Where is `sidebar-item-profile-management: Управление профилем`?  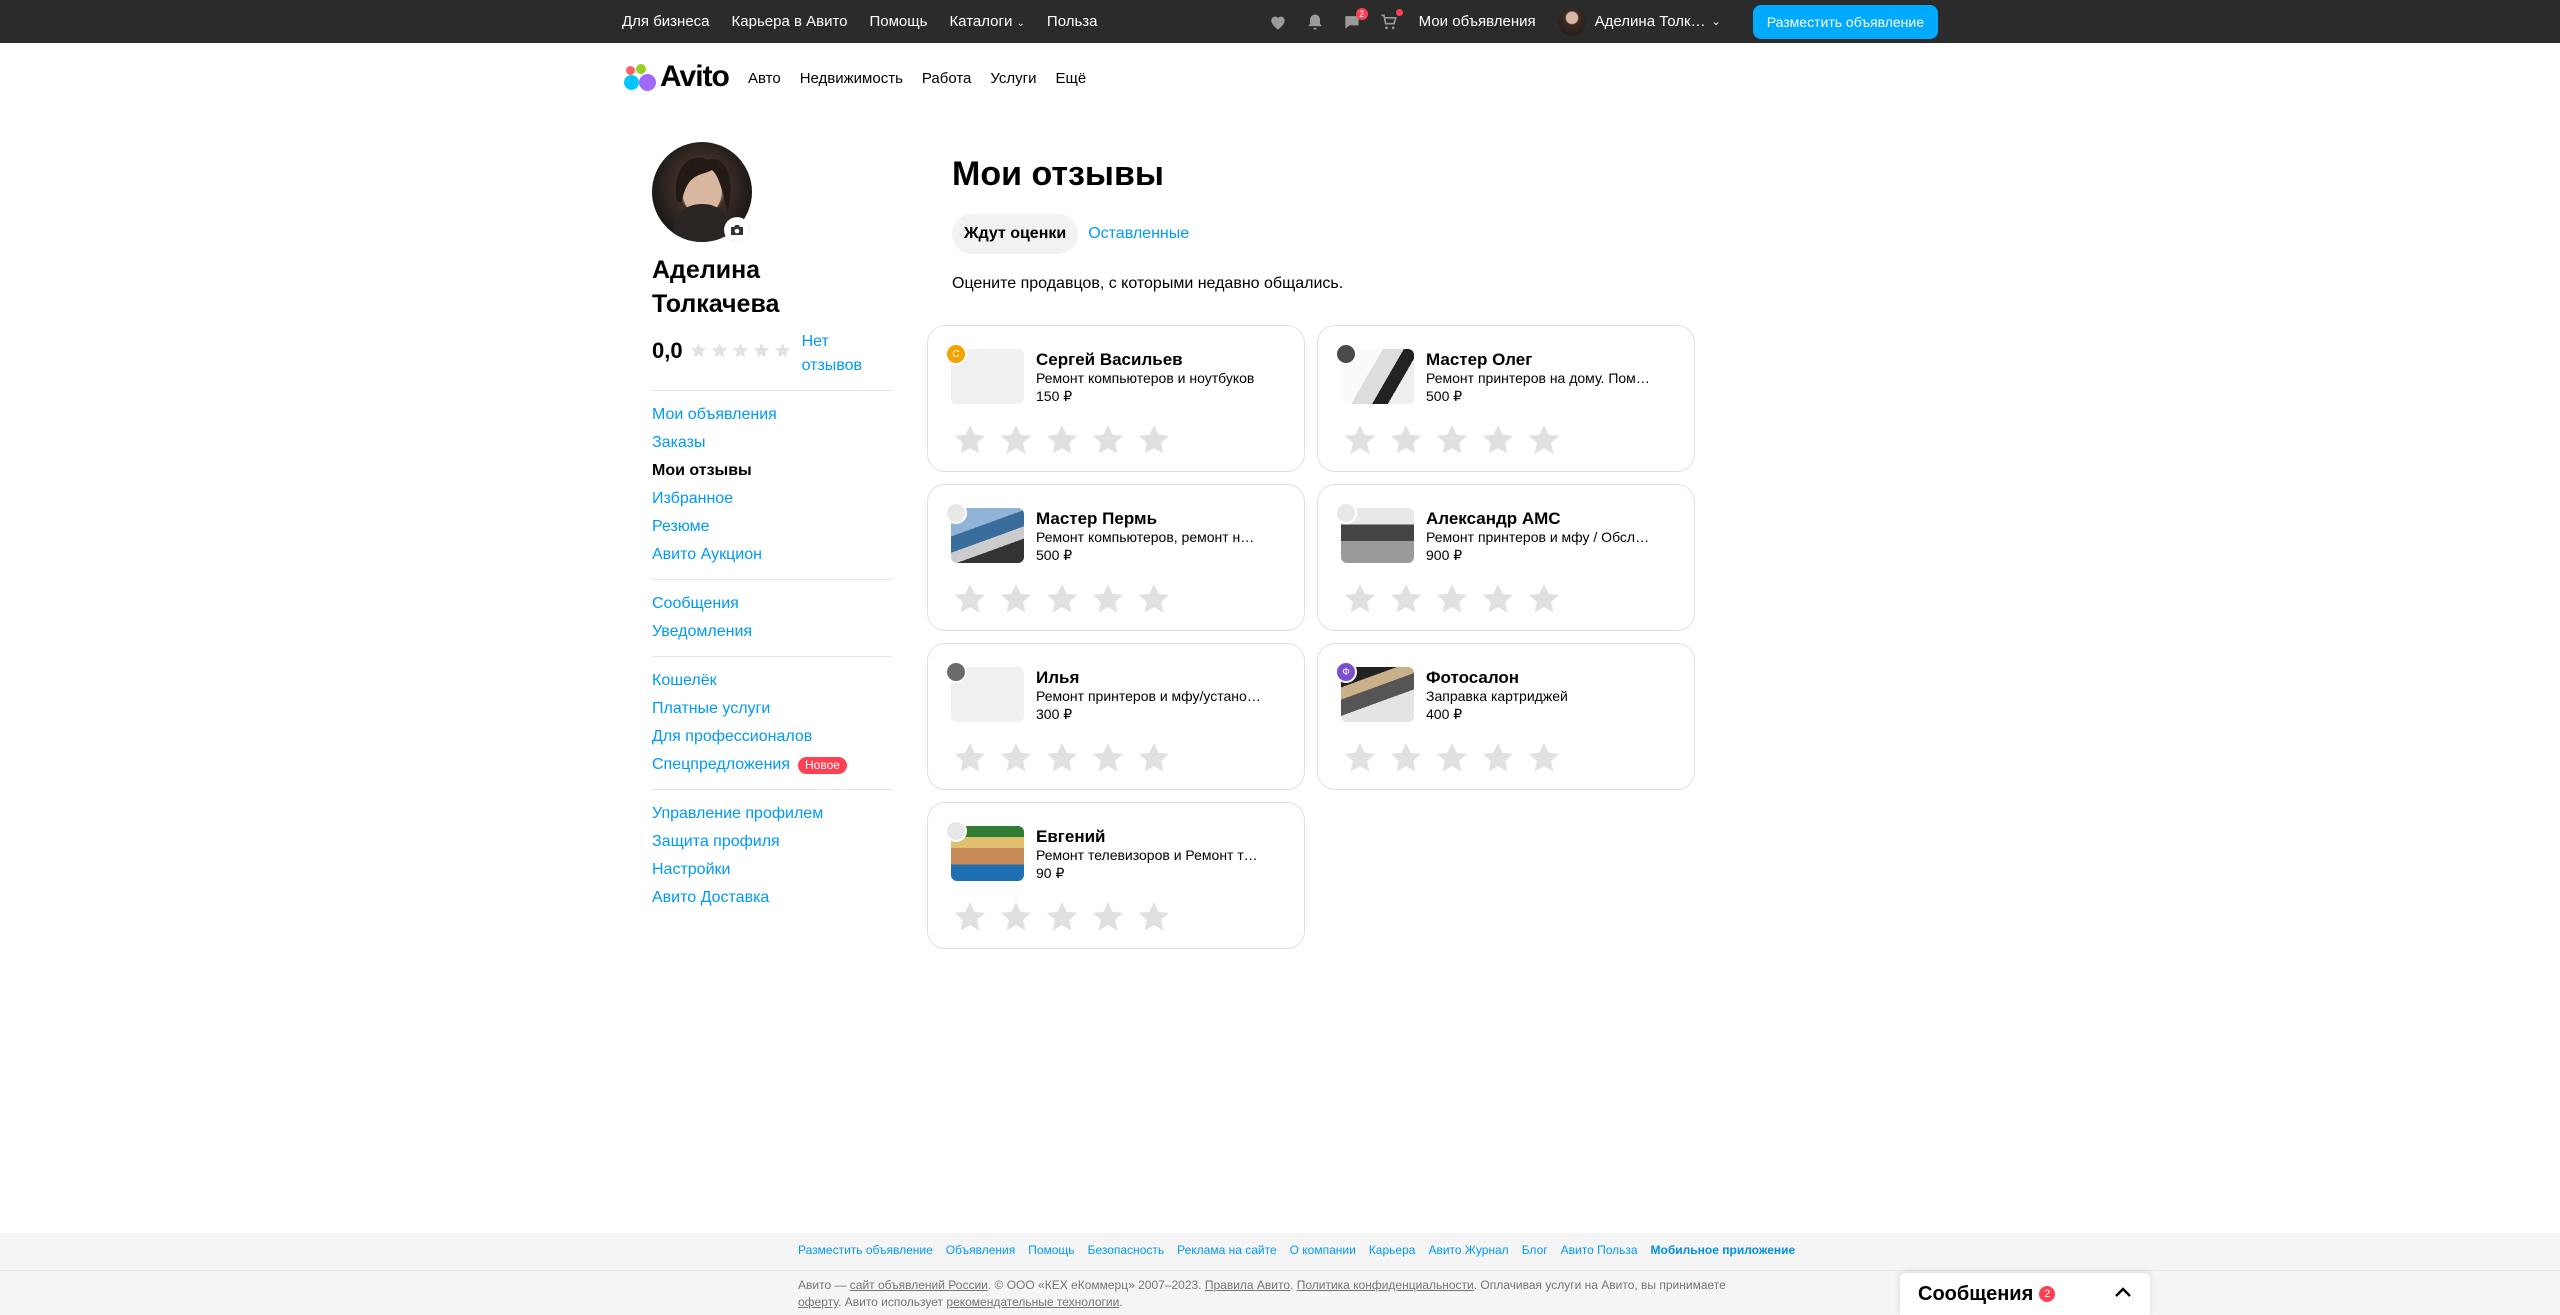
sidebar-item-profile-management: Управление профилем is located at coordinates (772, 814).